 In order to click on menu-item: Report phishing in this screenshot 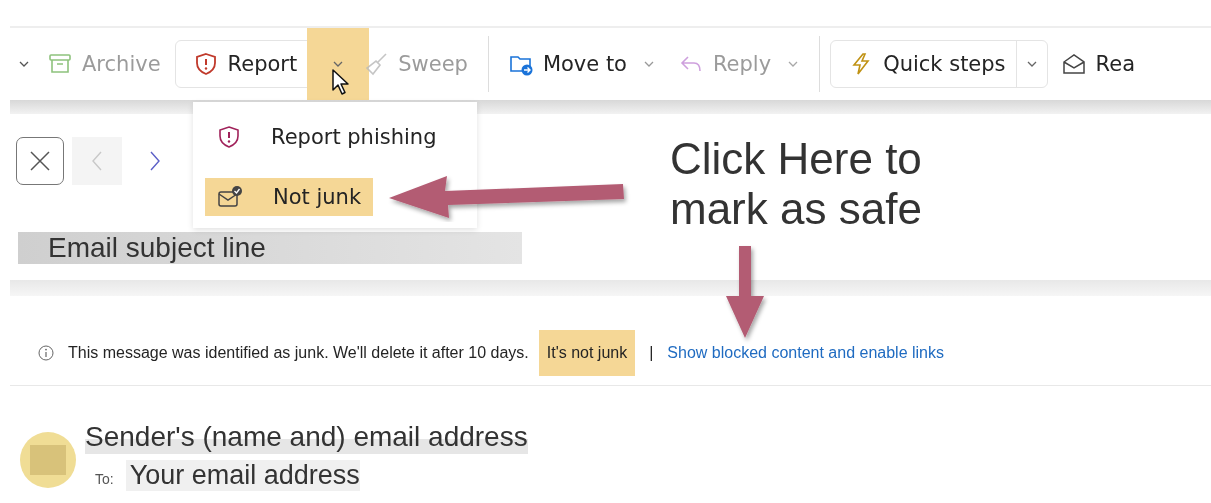, I will do `click(321, 137)`.